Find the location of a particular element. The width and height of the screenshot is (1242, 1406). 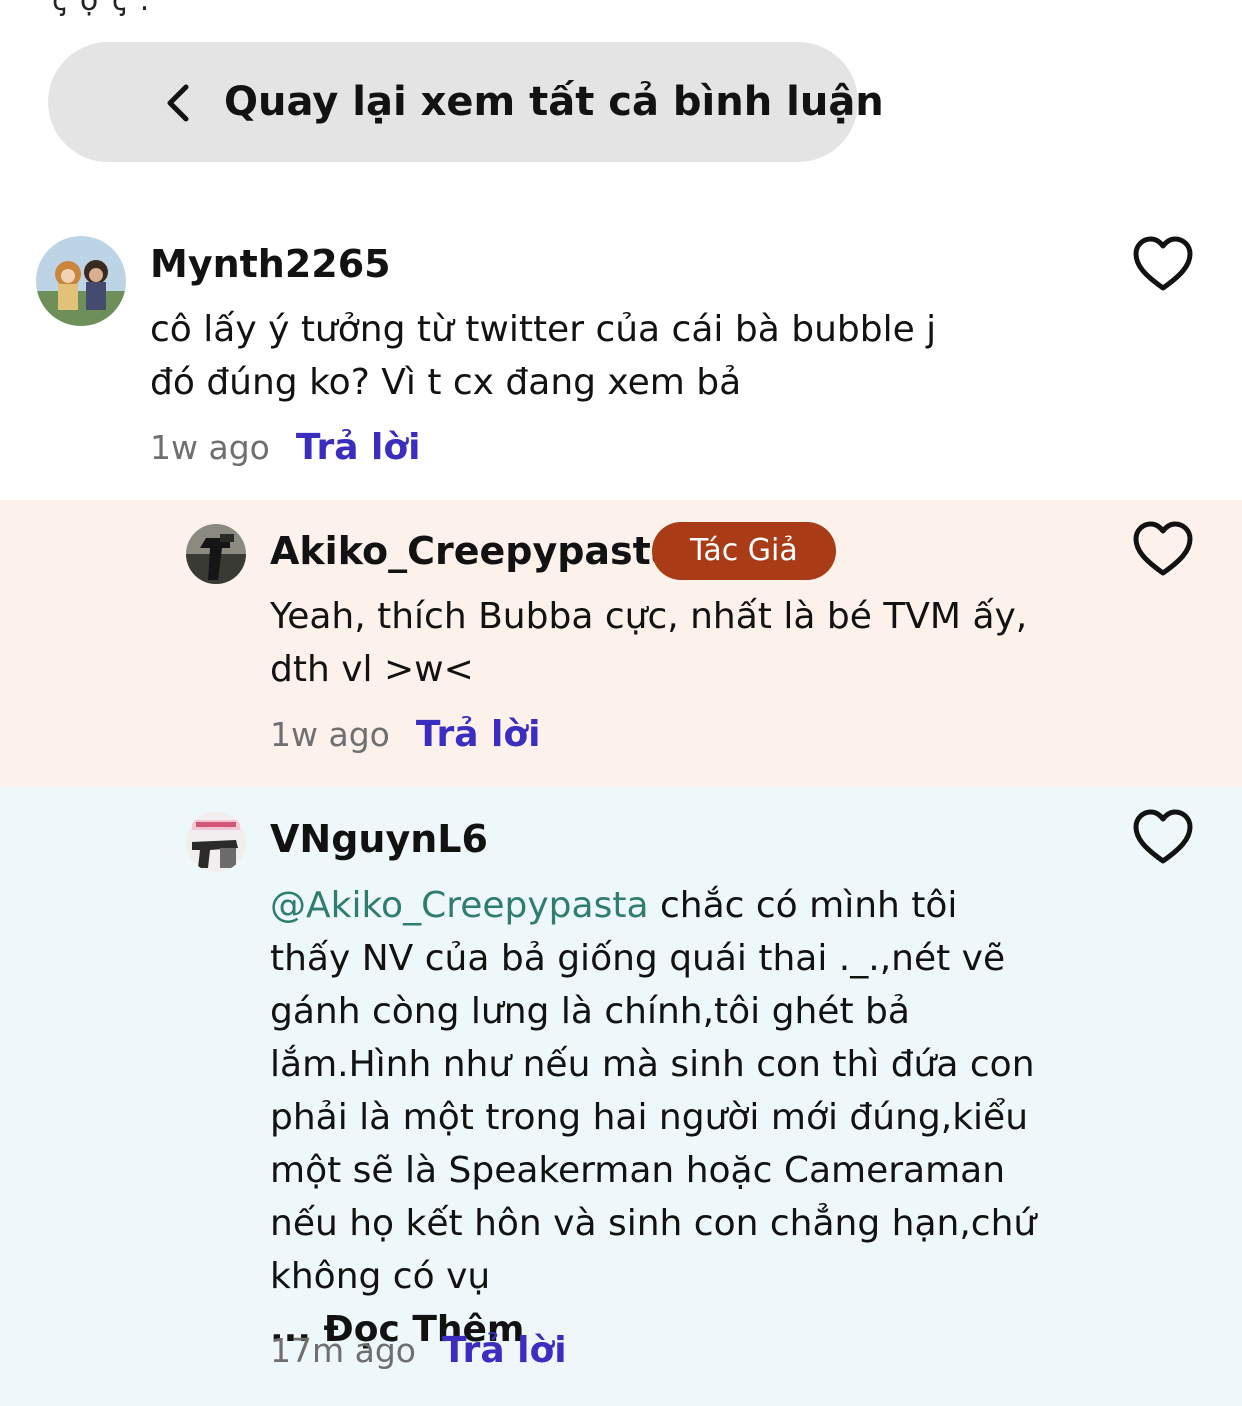

mention-link: @Akiko_Creepypasta is located at coordinates (459, 905).